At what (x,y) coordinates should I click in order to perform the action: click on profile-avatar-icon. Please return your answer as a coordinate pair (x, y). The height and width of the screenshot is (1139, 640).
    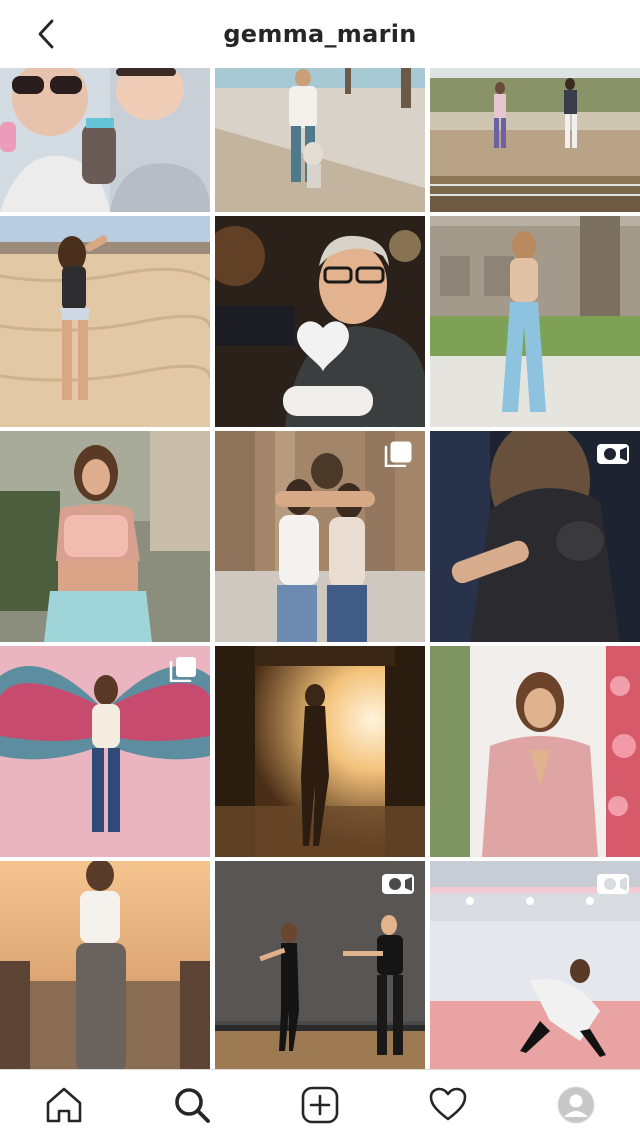
    Looking at the image, I should click on (576, 1104).